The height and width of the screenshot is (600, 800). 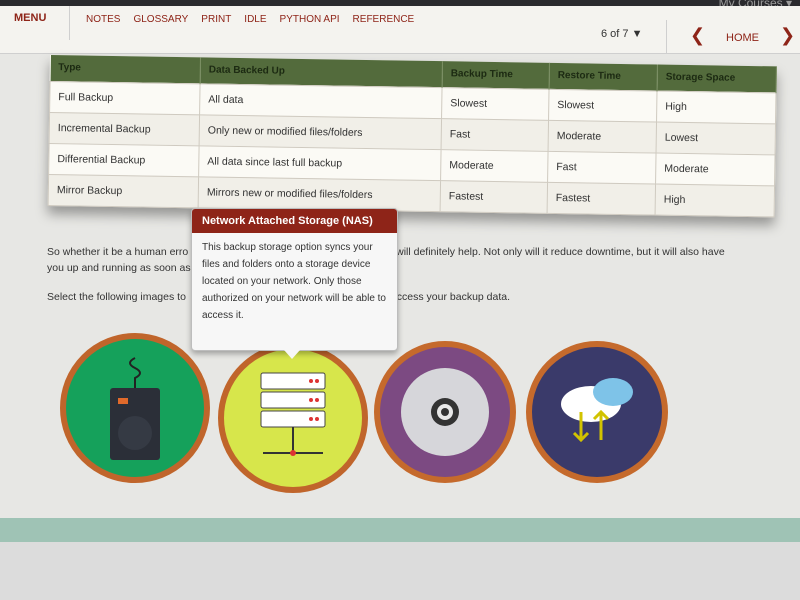 What do you see at coordinates (445, 412) in the screenshot?
I see `optical-disc-icon` at bounding box center [445, 412].